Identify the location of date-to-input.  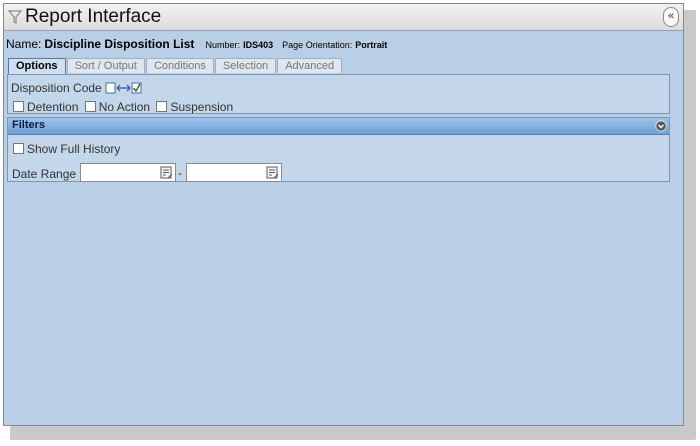
(234, 172).